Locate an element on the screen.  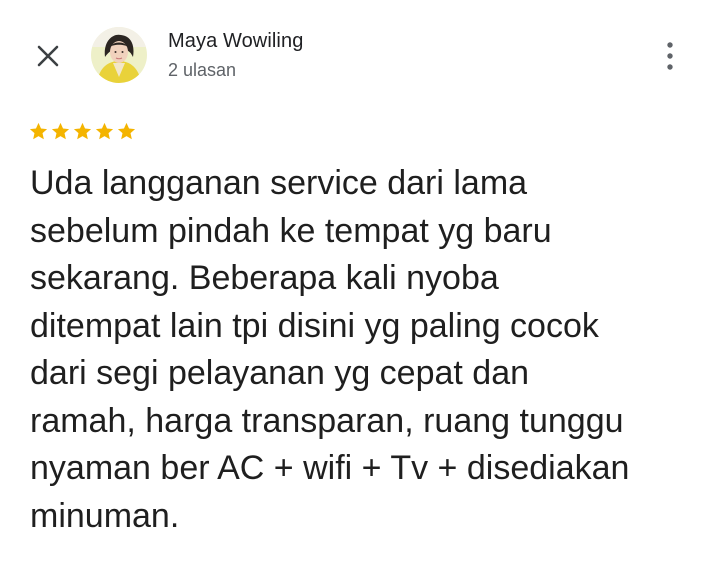
more-vert-icon is located at coordinates (670, 56).